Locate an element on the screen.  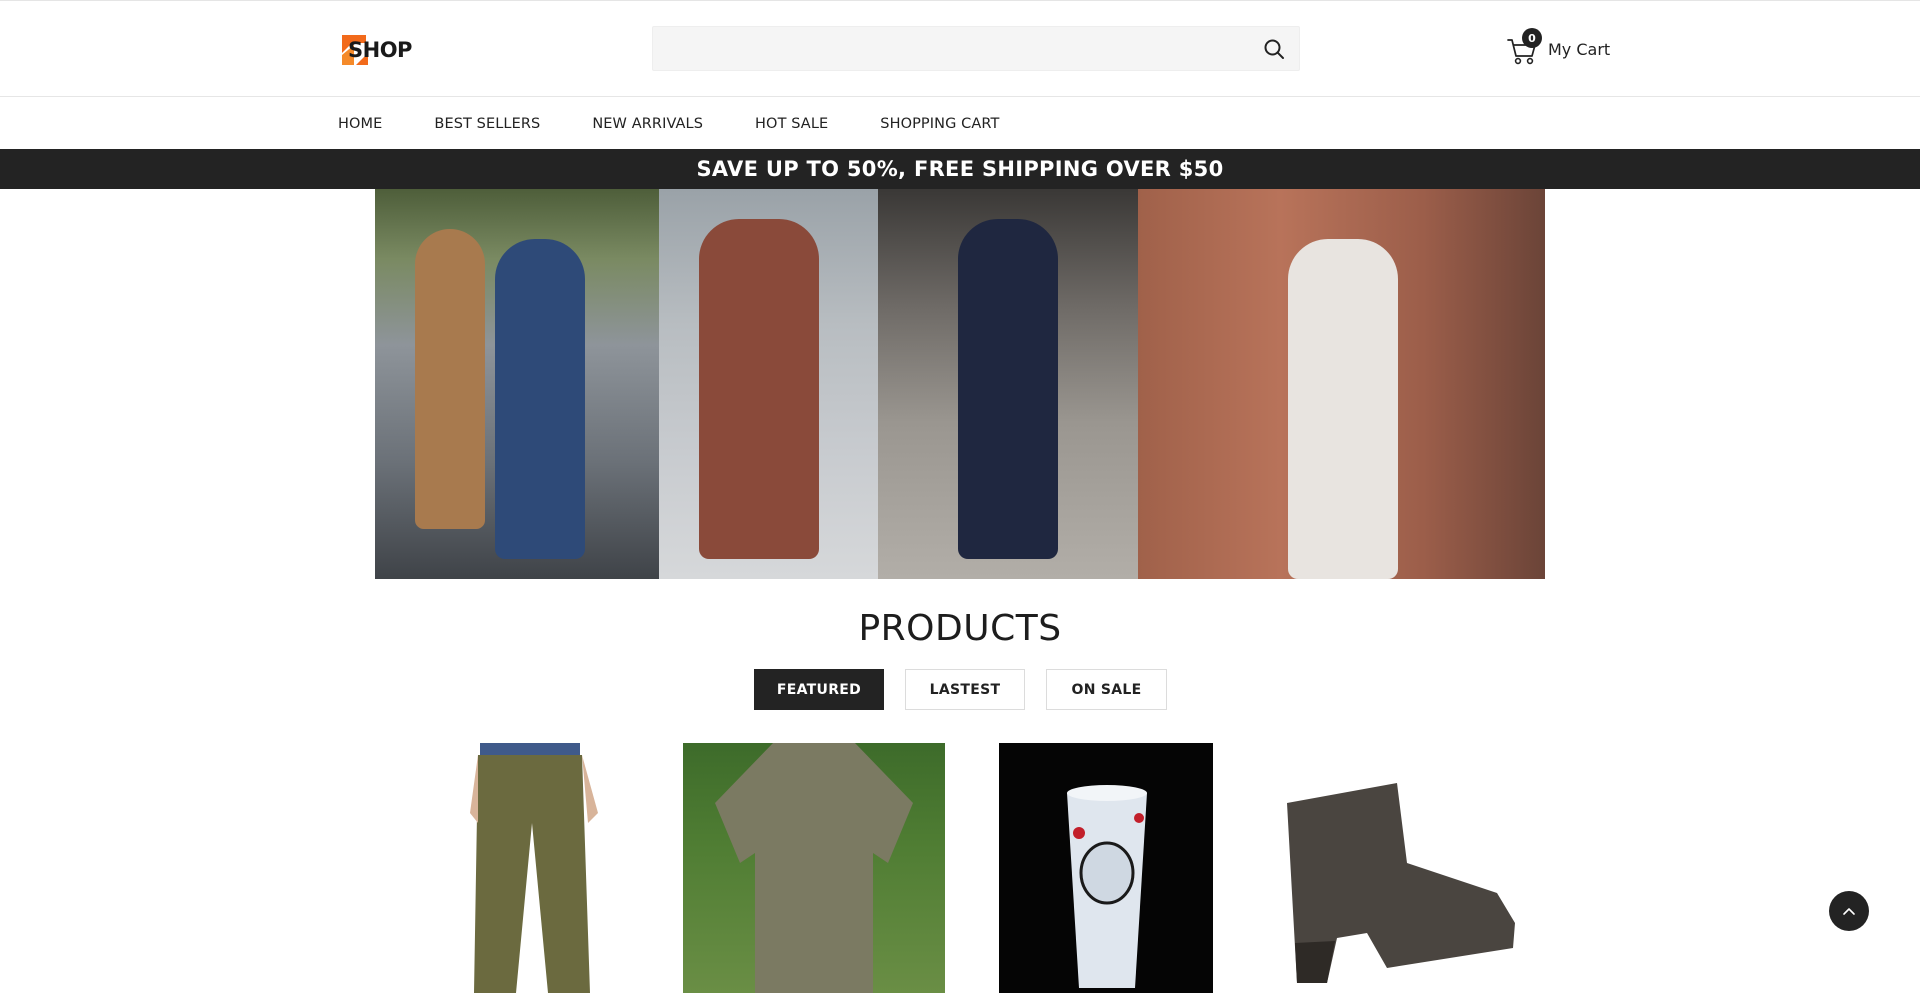
products-title: PRODUCTS is located at coordinates (960, 628).